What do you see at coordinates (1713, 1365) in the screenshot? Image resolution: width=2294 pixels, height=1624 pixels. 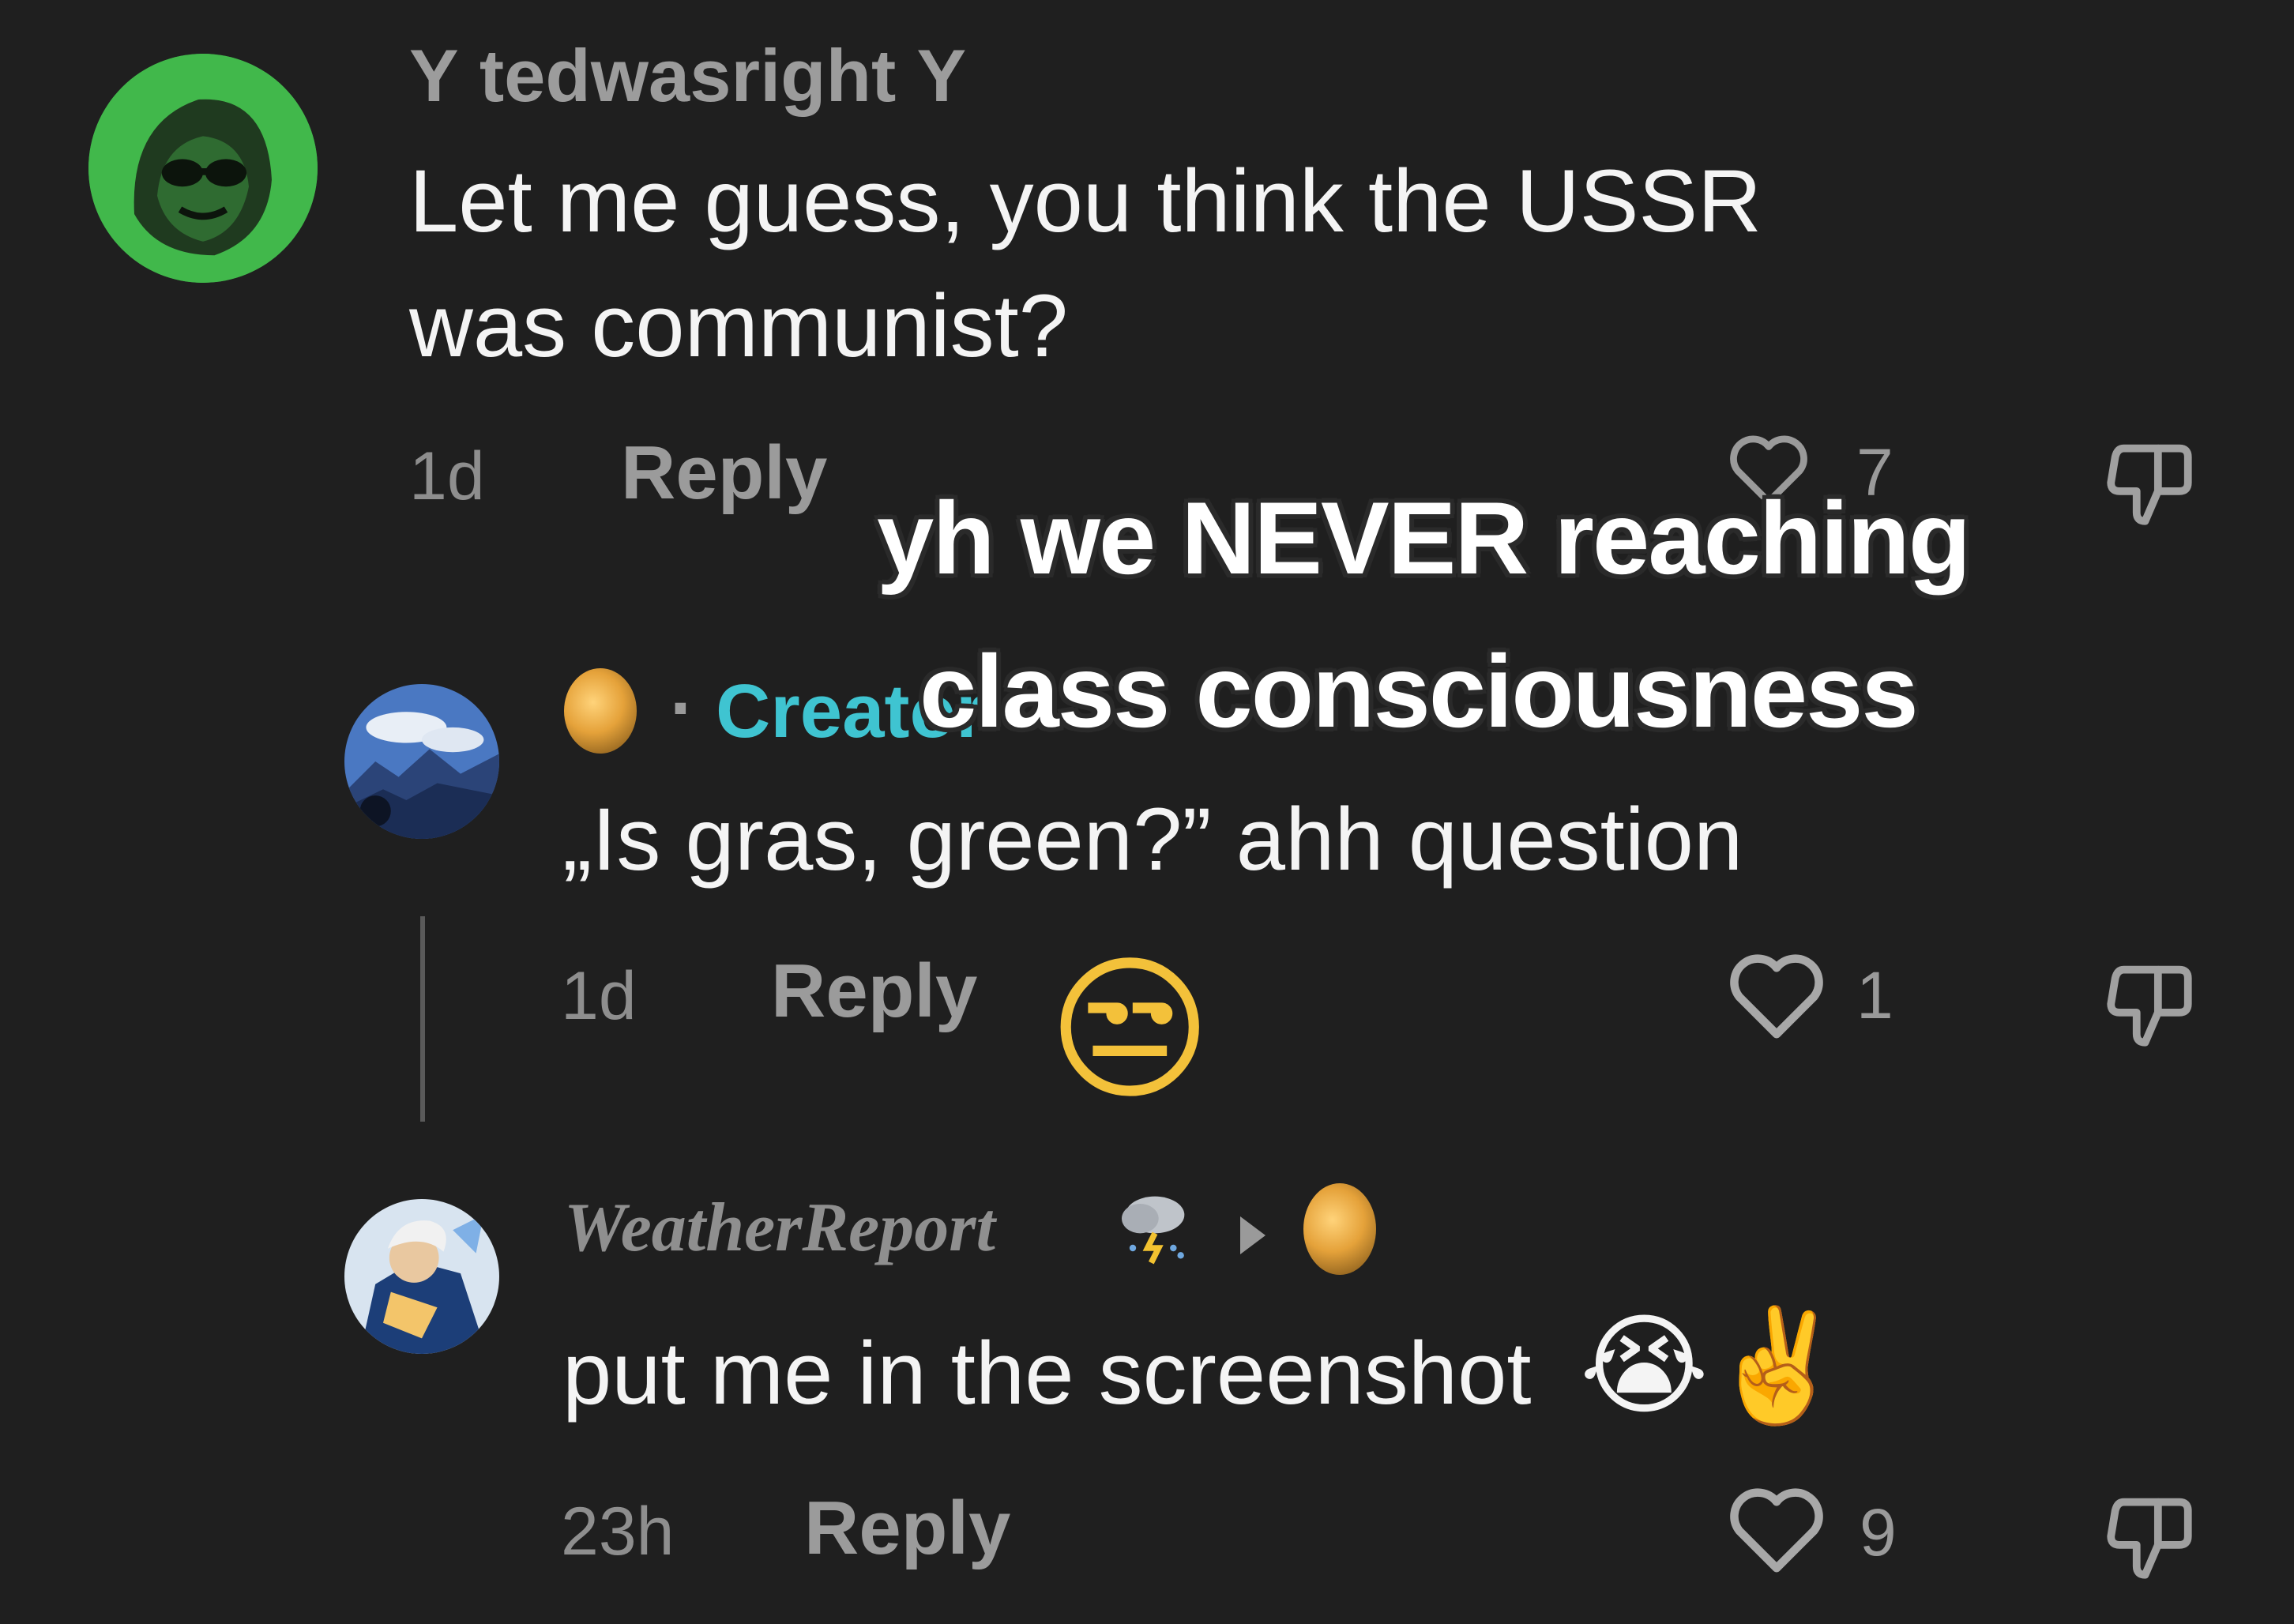 I see `crying-peace-emoji: 😭✌️` at bounding box center [1713, 1365].